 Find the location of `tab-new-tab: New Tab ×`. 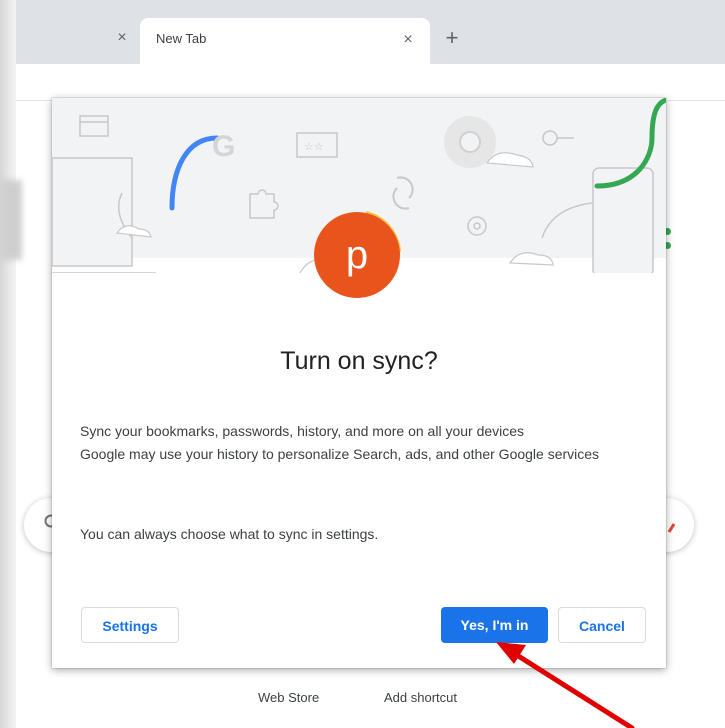

tab-new-tab: New Tab × is located at coordinates (285, 41).